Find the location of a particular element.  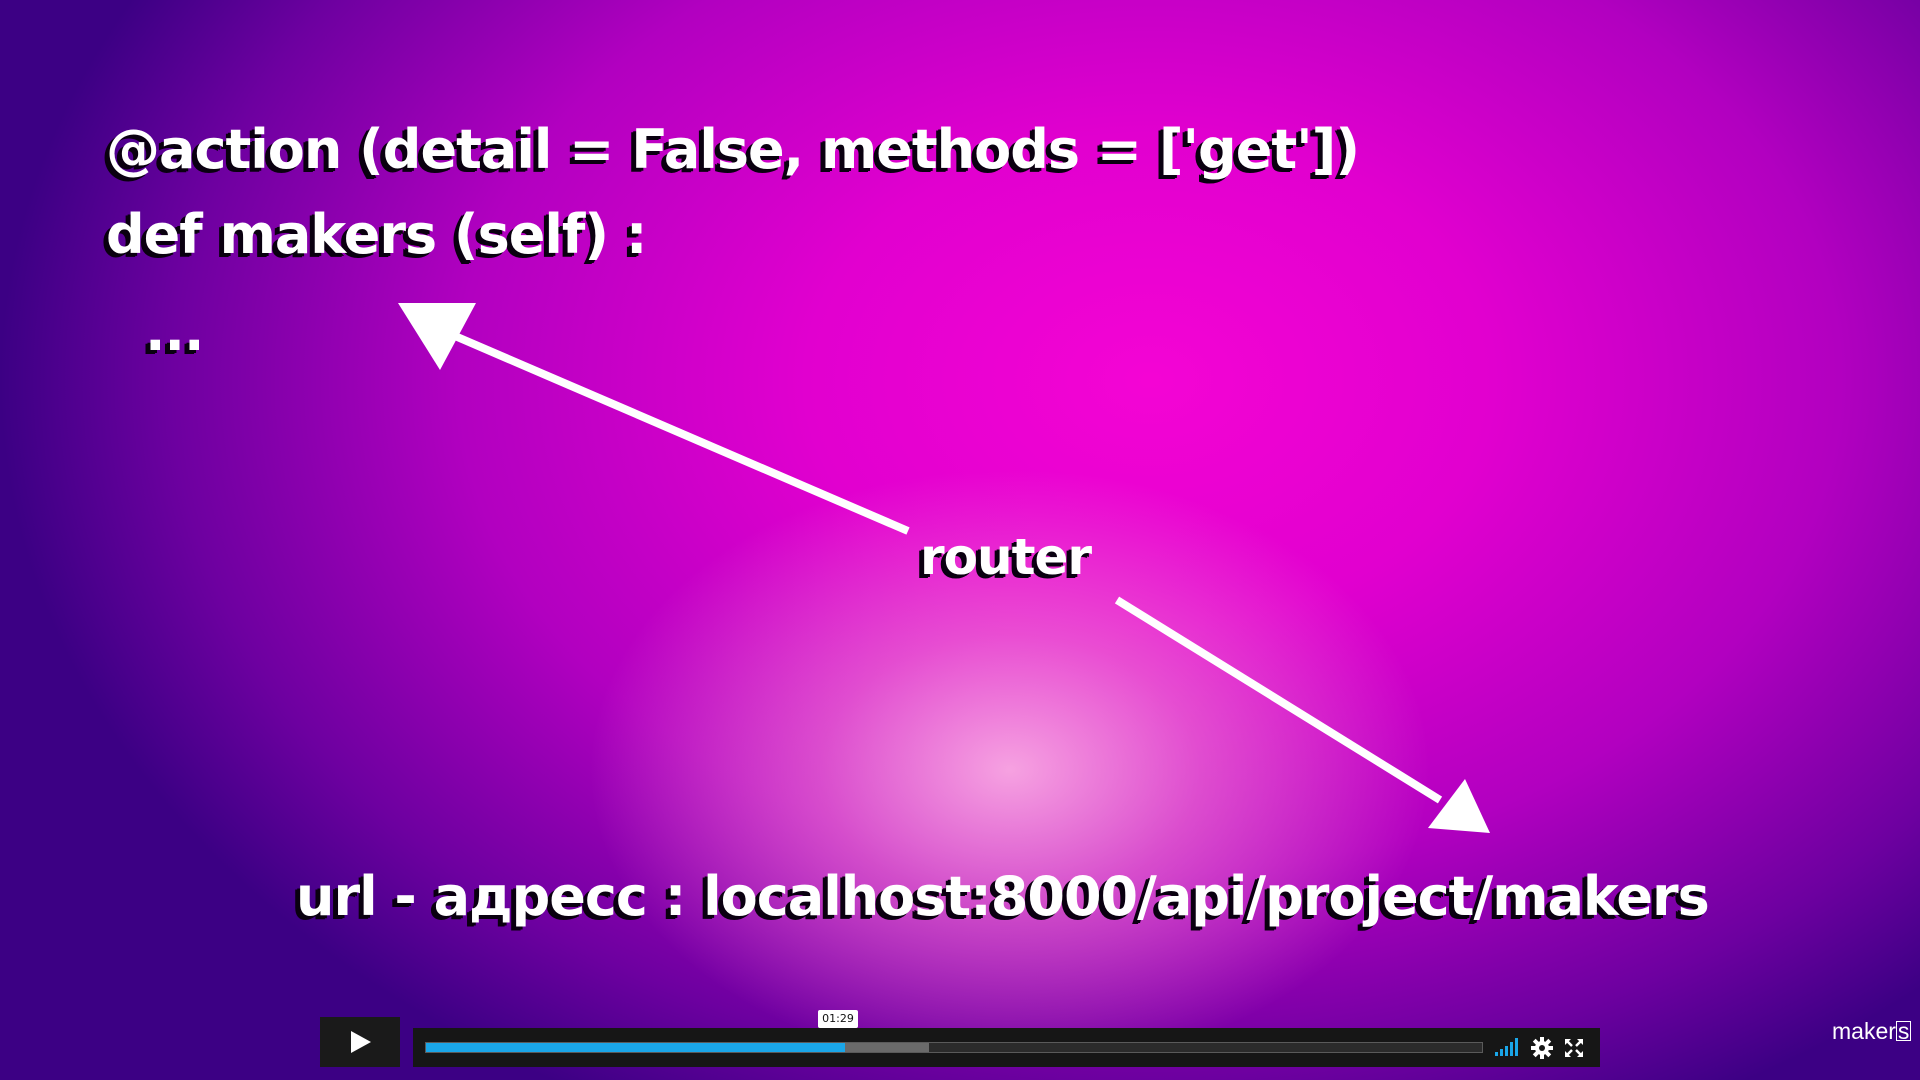

video-player-controls: 01:29 is located at coordinates (960, 1038).